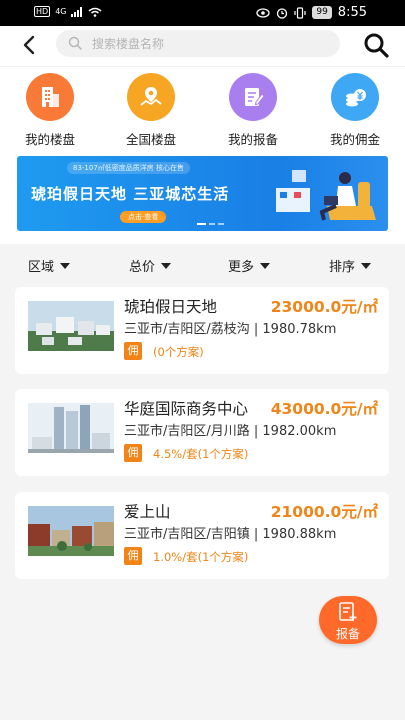 The width and height of the screenshot is (405, 720). What do you see at coordinates (322, 12) in the screenshot?
I see `battery-level: 99` at bounding box center [322, 12].